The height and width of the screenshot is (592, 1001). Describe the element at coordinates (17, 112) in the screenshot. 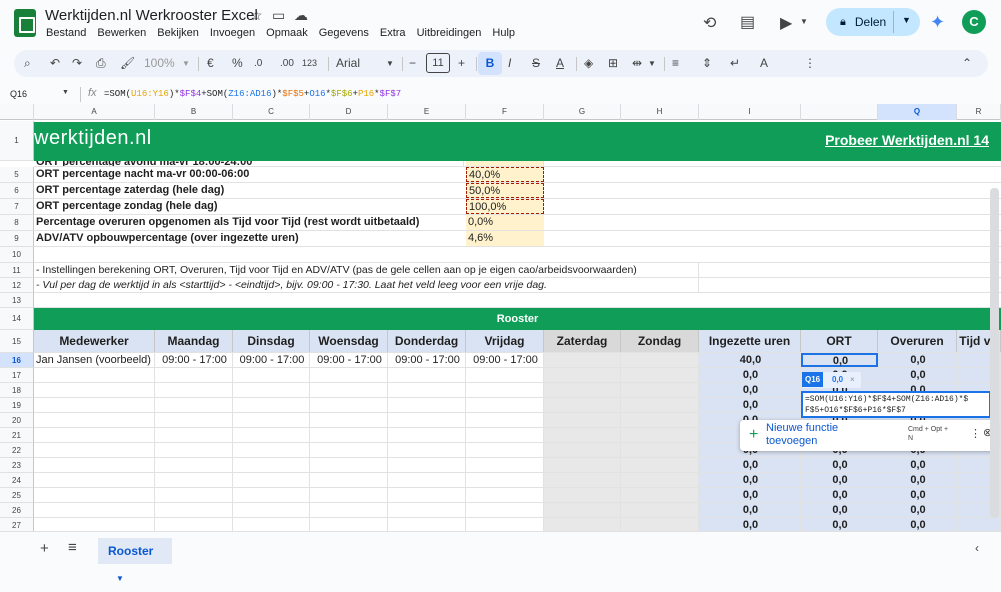

I see `select-all-corner` at that location.